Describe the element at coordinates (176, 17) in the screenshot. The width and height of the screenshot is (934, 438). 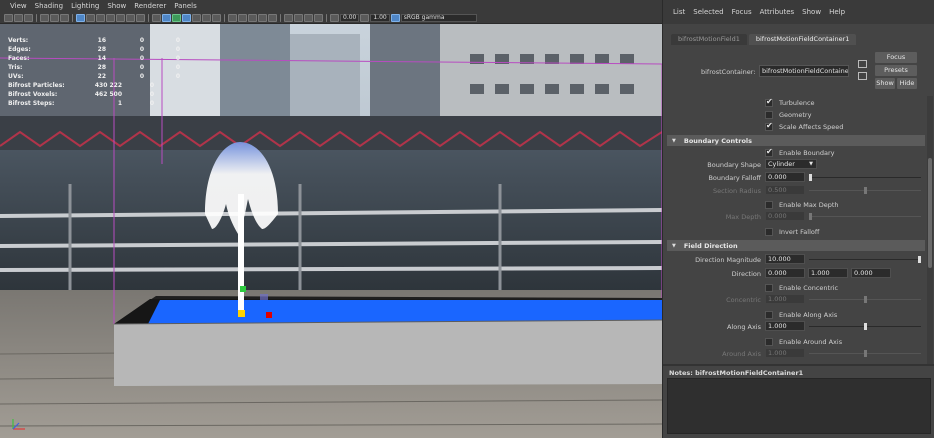
I see `textured-icon` at that location.